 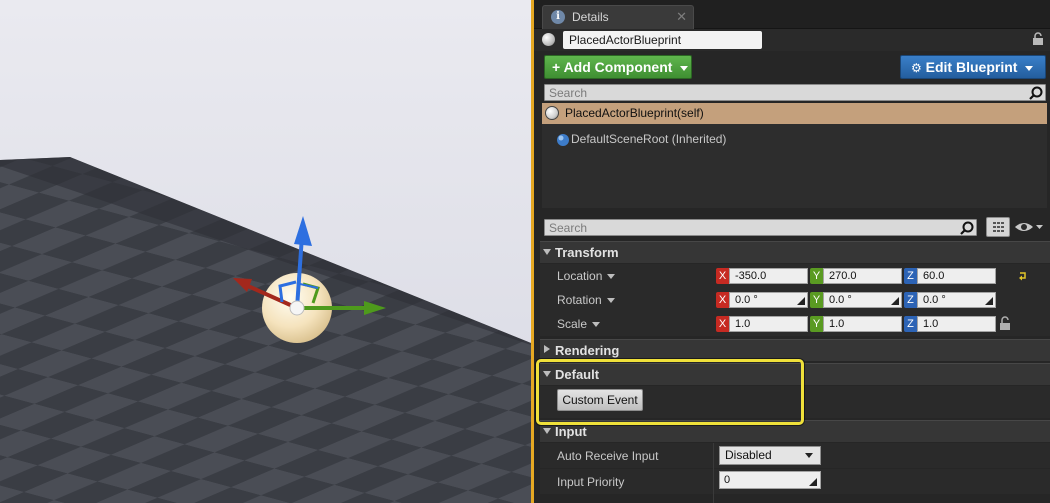 I want to click on add-component-button: + Add Component, so click(x=618, y=67).